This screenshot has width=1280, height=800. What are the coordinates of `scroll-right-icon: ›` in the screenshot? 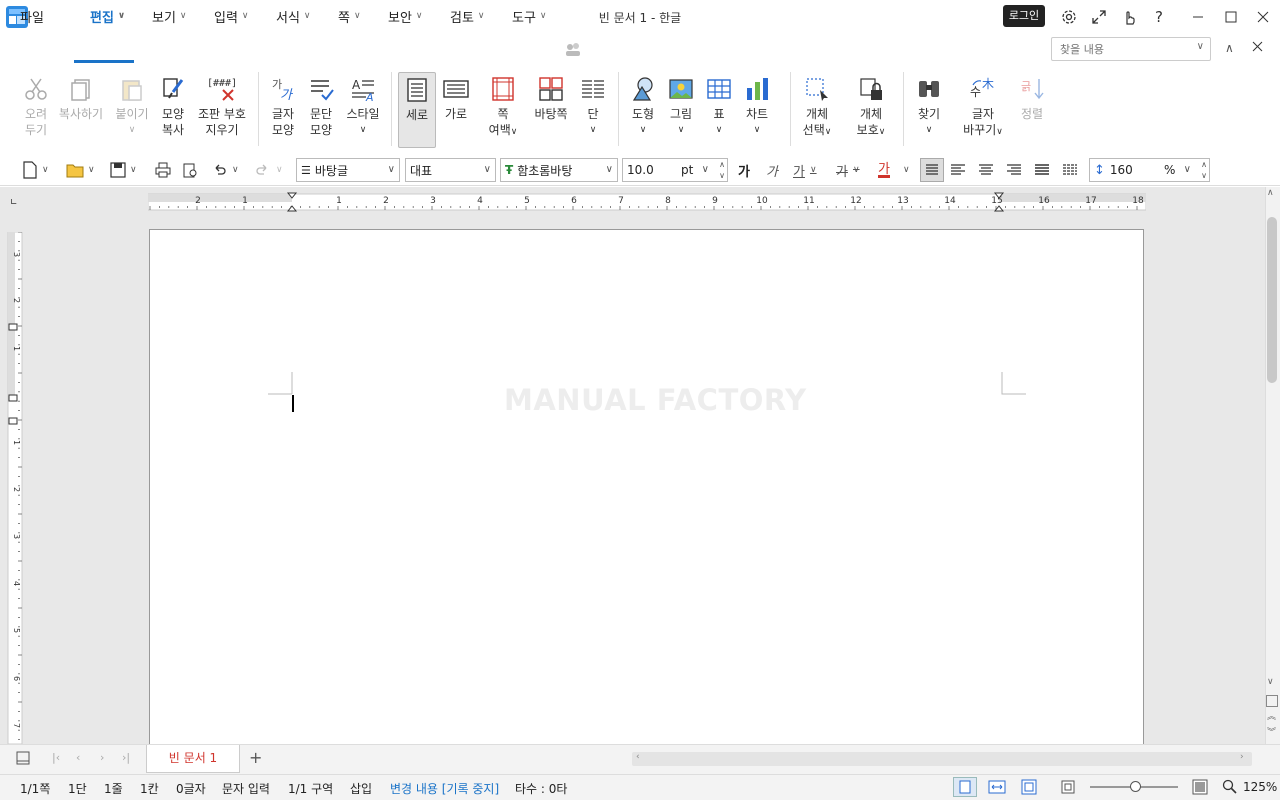 It's located at (1242, 757).